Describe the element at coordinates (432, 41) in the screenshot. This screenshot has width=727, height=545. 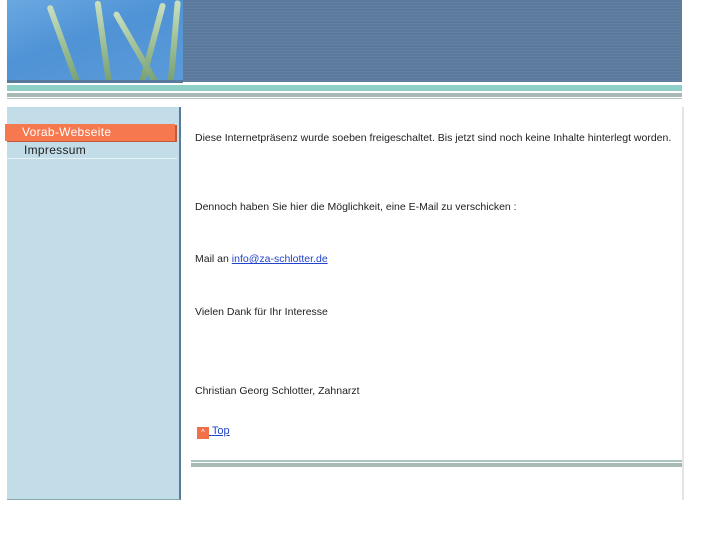
I see `header-banner` at that location.